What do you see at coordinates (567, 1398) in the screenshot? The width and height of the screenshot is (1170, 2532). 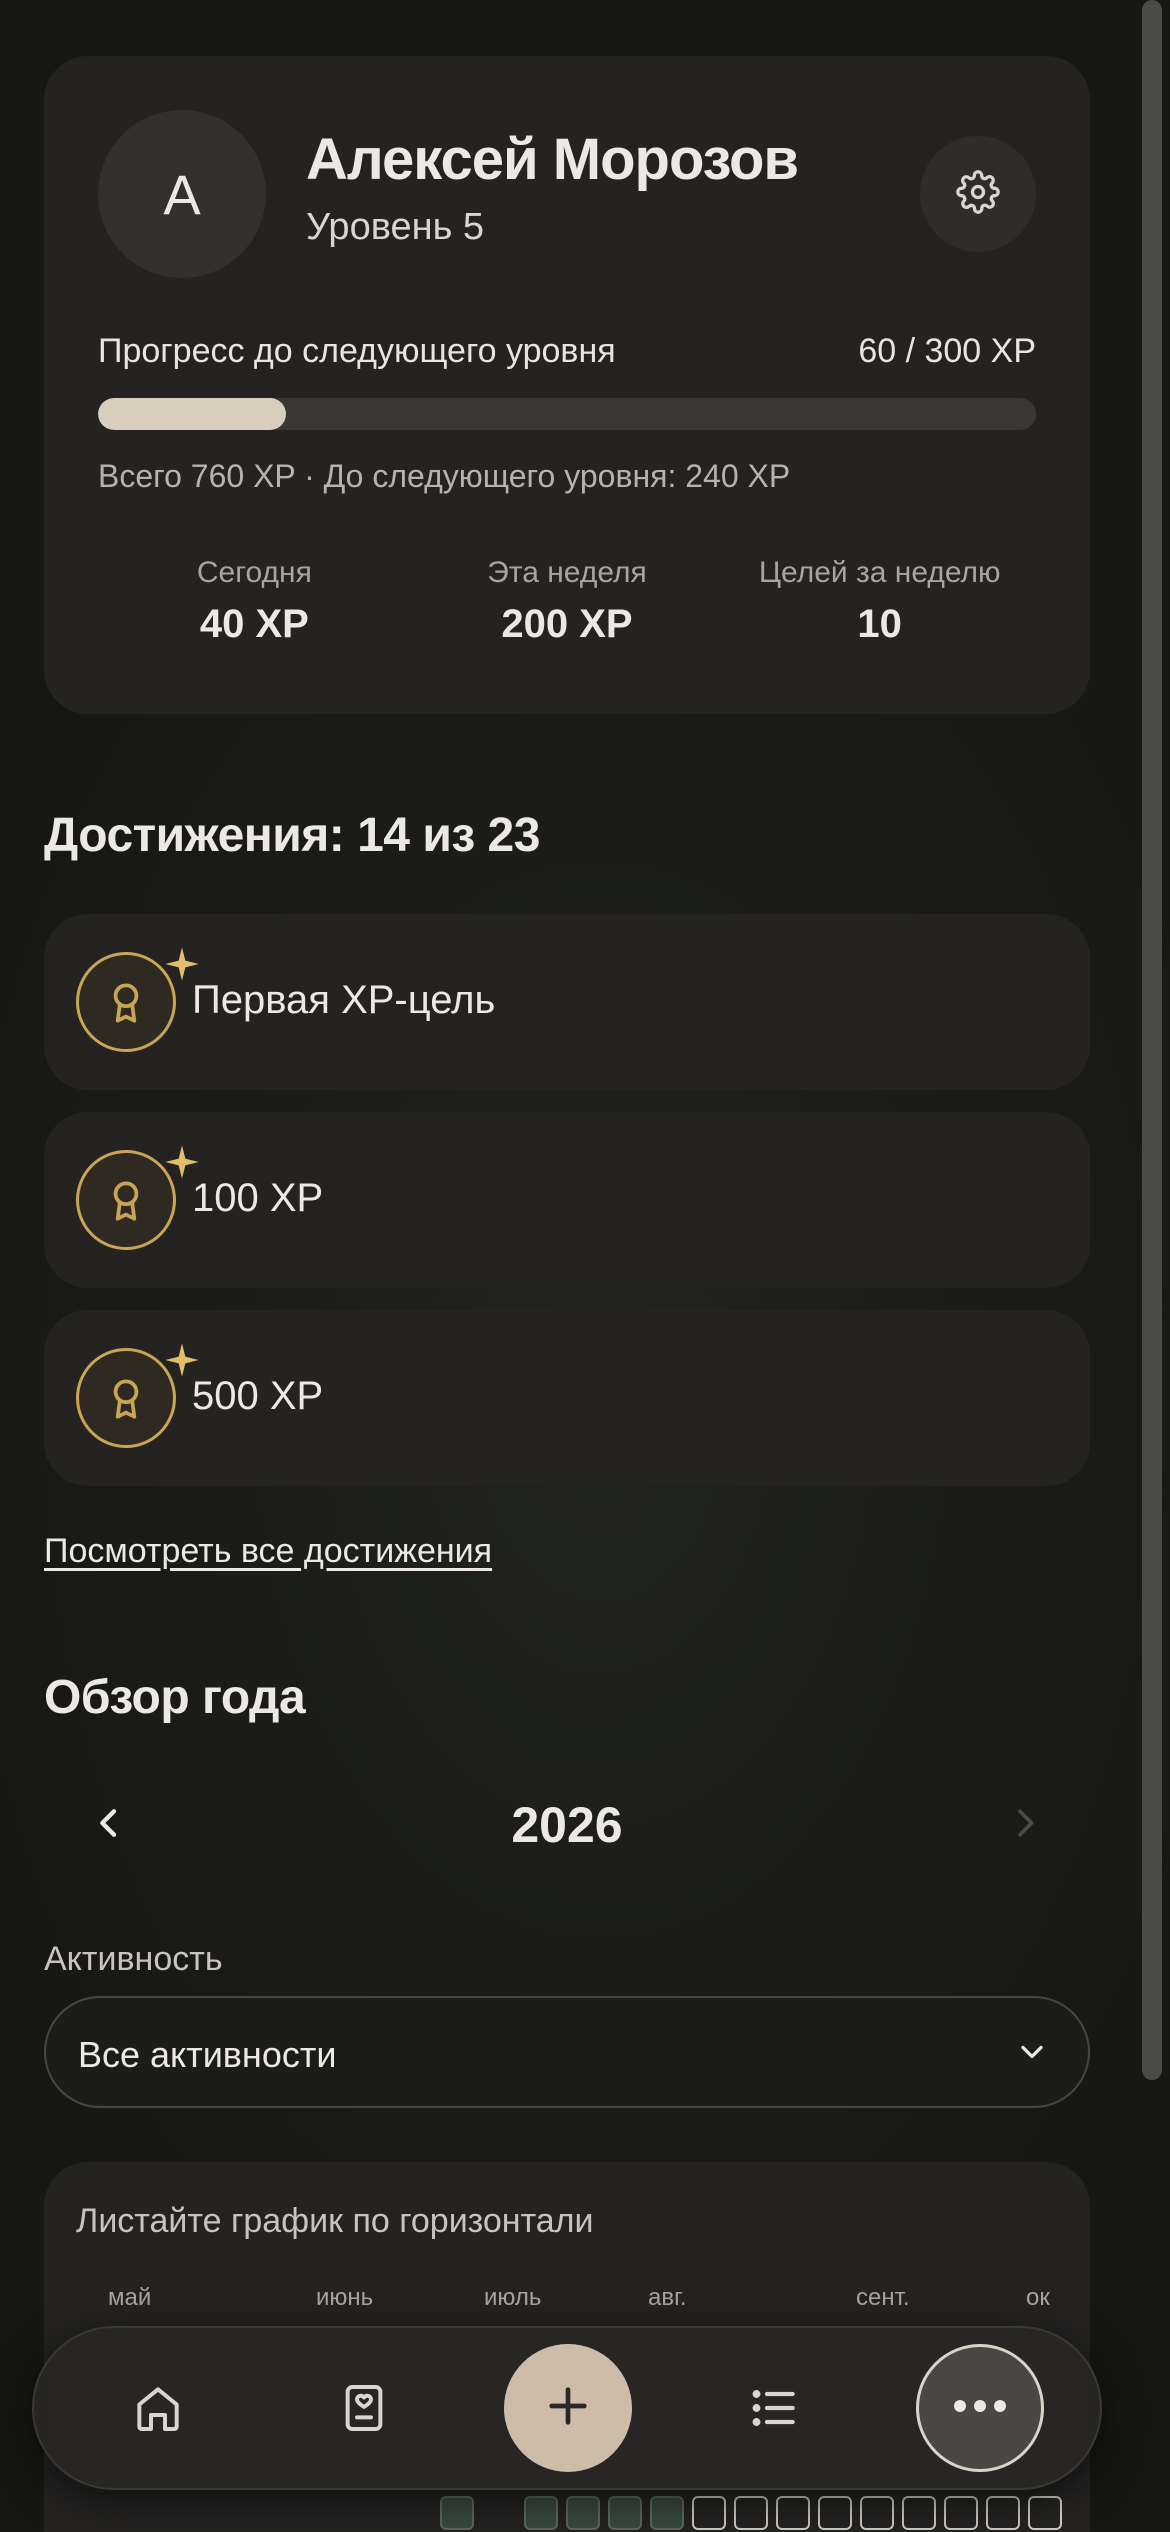 I see `achievement-item: 500 XP` at bounding box center [567, 1398].